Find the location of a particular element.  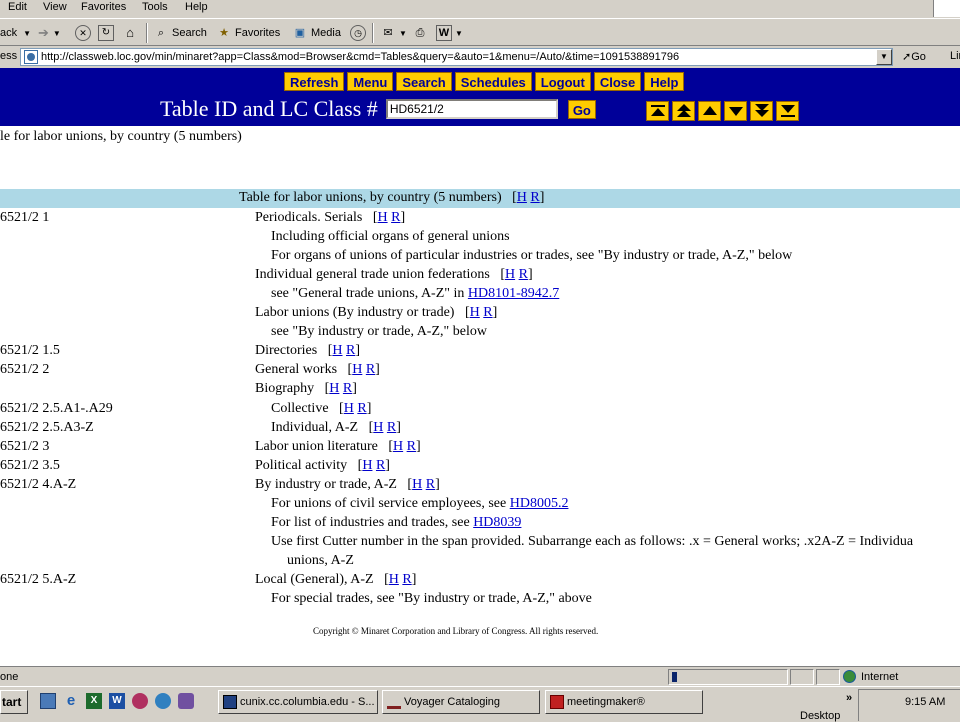

mail-button: ✉ ▼ is located at coordinates (393, 33).